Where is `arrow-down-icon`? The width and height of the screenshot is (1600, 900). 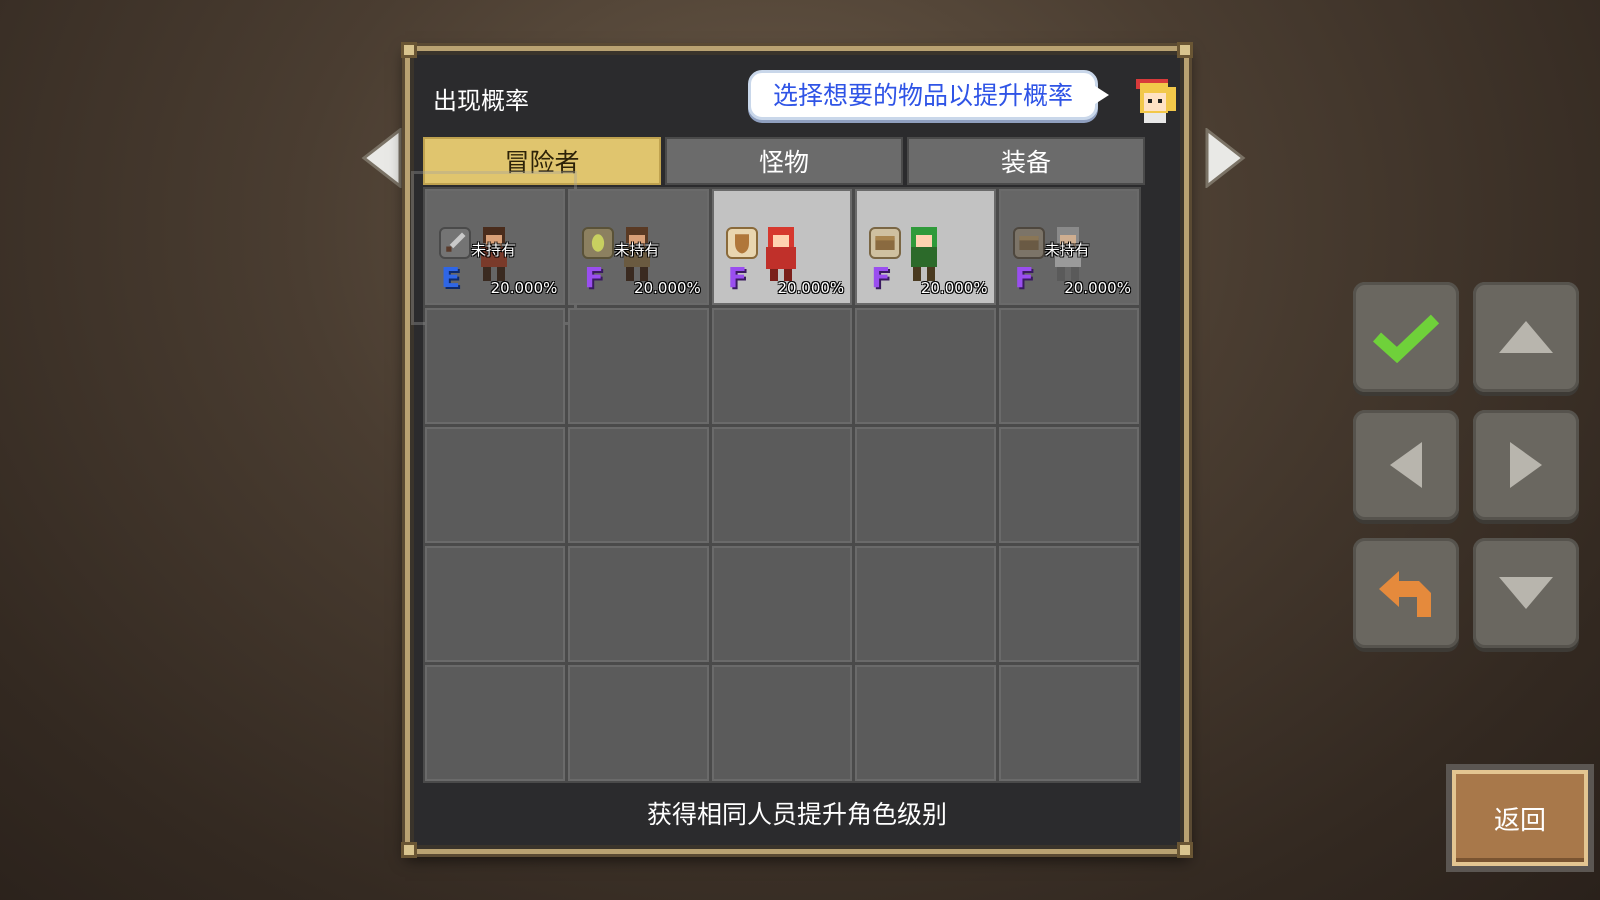
arrow-down-icon is located at coordinates (1526, 593).